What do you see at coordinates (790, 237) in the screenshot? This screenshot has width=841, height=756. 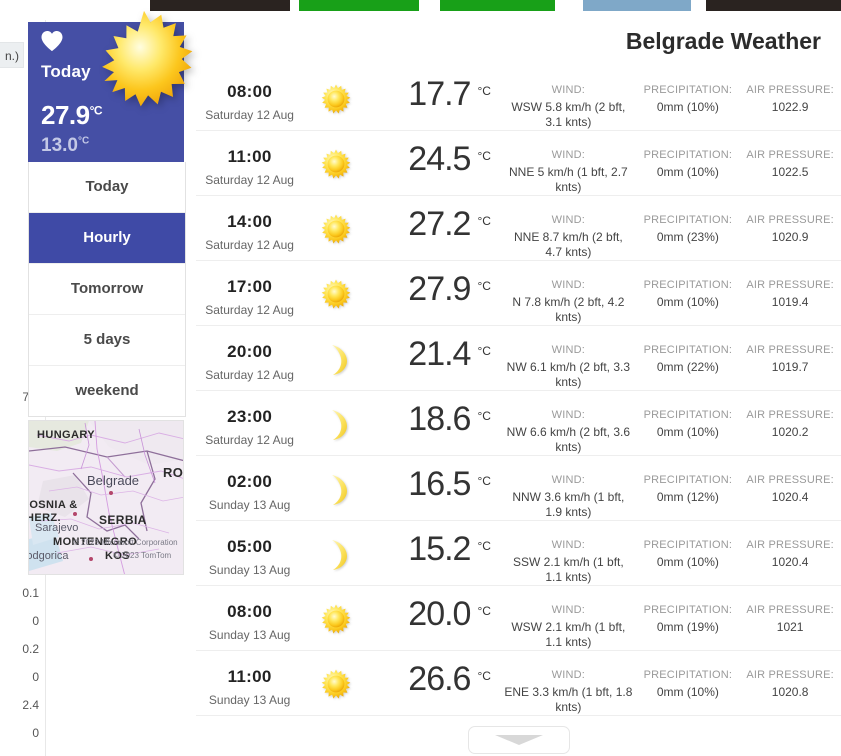 I see `pressure-value: 1020.9` at bounding box center [790, 237].